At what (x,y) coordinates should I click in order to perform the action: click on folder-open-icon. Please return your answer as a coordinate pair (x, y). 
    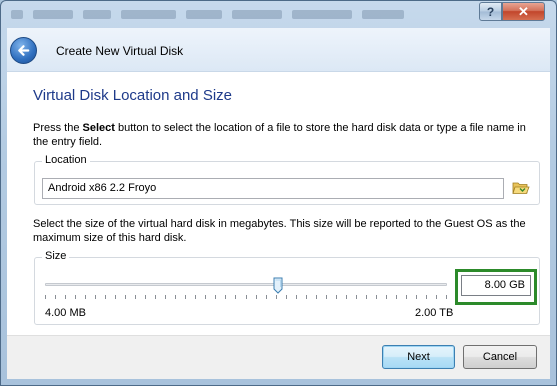
    Looking at the image, I should click on (521, 188).